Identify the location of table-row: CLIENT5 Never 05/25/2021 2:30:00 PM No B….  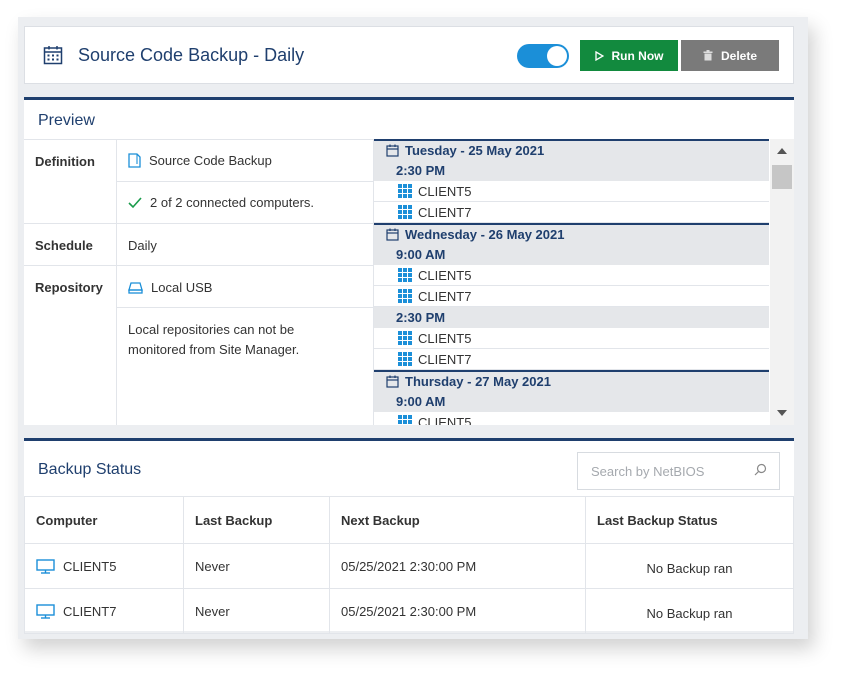
(409, 566).